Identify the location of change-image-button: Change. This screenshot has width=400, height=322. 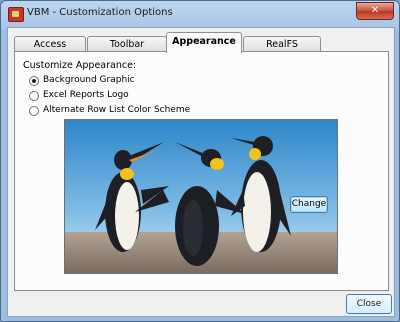
(309, 204).